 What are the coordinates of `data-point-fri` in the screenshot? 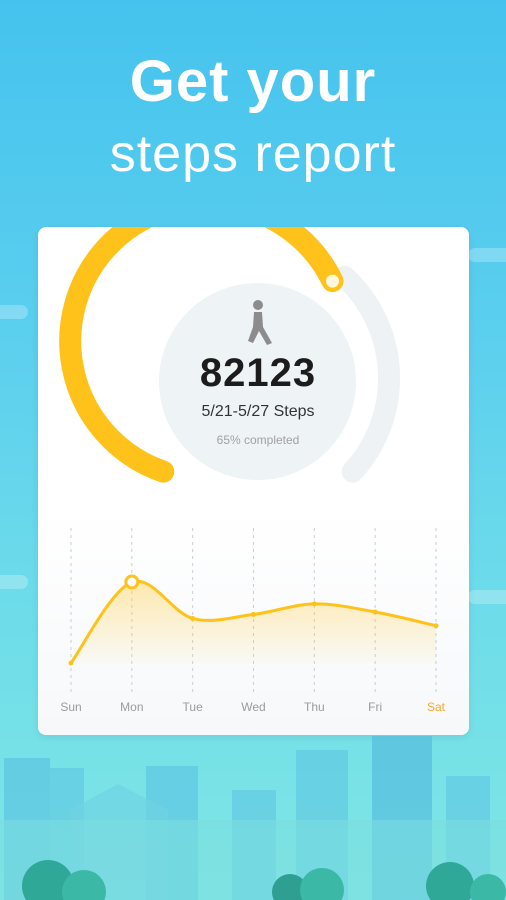 It's located at (375, 612).